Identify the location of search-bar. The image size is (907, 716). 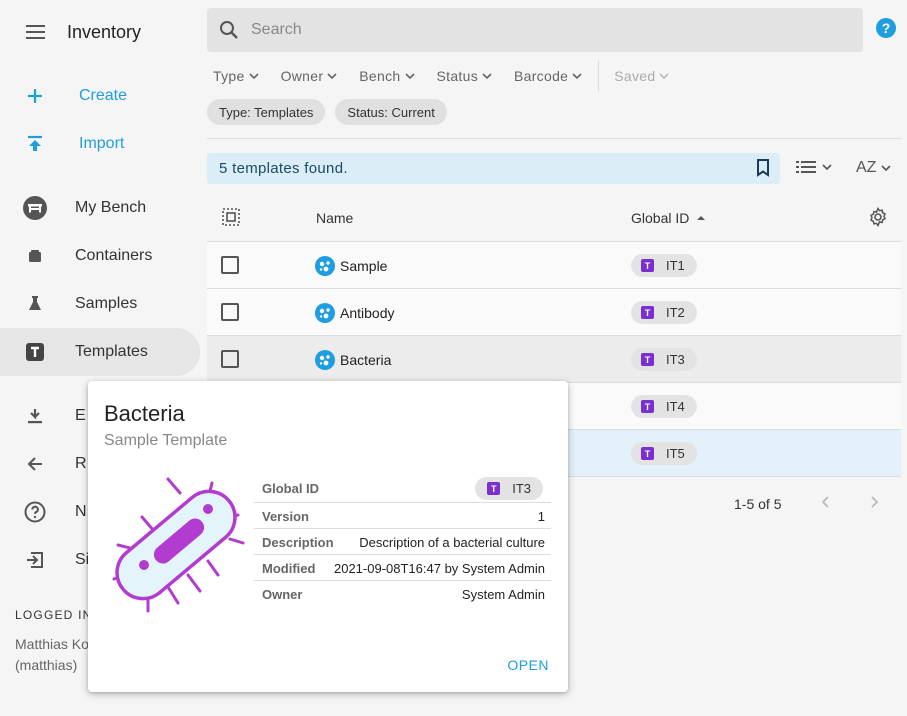
(535, 30).